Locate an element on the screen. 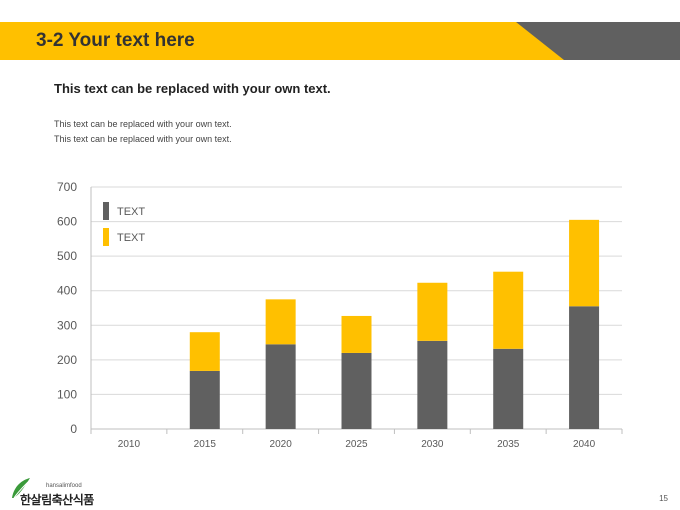  y-tick-label: 0 is located at coordinates (73, 429).